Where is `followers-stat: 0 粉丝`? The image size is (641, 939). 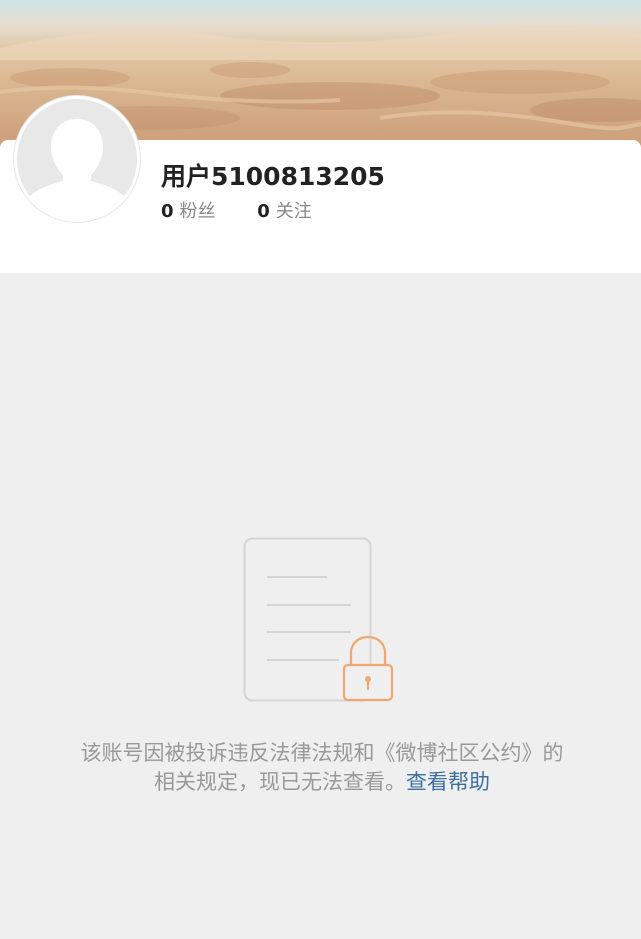 followers-stat: 0 粉丝 is located at coordinates (188, 210).